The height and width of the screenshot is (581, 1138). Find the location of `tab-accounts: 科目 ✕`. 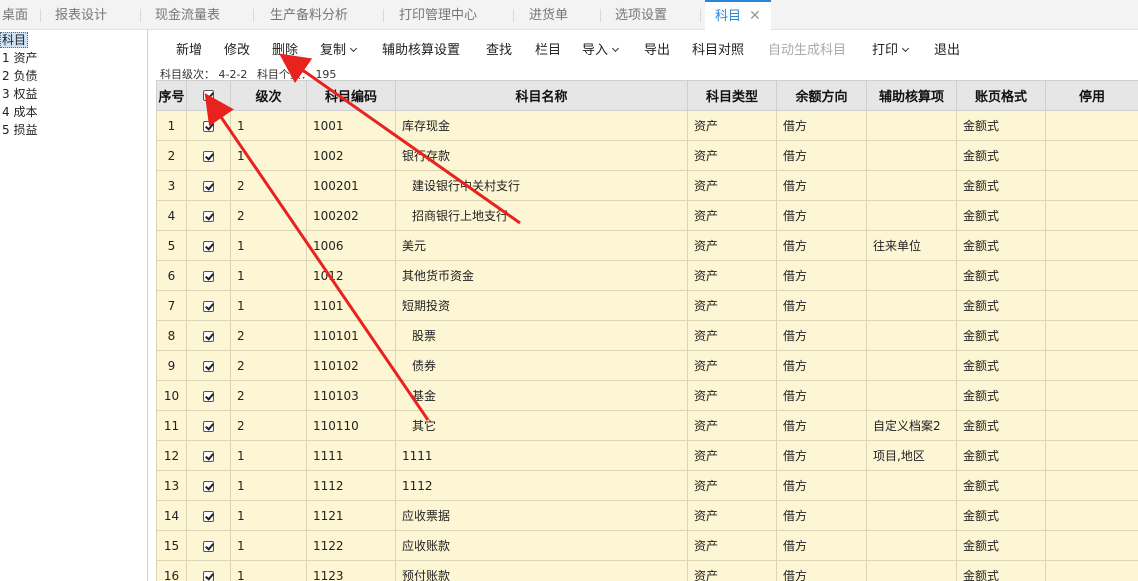

tab-accounts: 科目 ✕ is located at coordinates (738, 15).